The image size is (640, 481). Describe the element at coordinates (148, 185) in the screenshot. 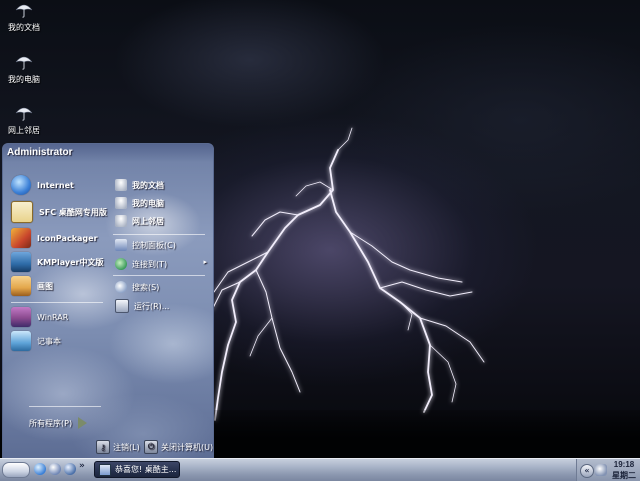

I see `place-label: 我的文档` at that location.